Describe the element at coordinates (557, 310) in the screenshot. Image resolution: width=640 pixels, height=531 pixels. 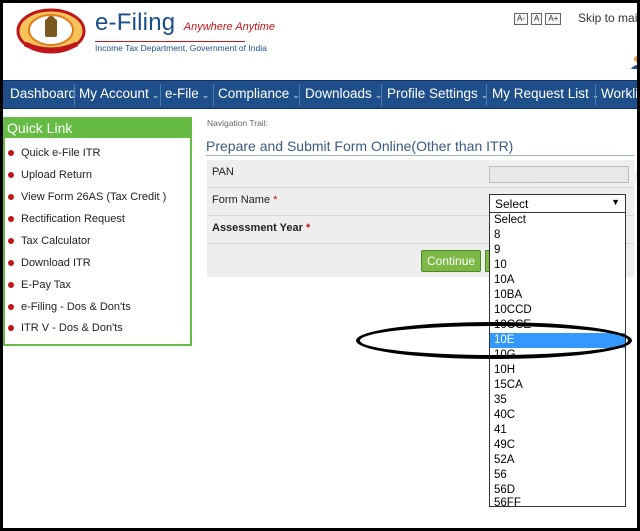
I see `form-option: 10CCD` at that location.